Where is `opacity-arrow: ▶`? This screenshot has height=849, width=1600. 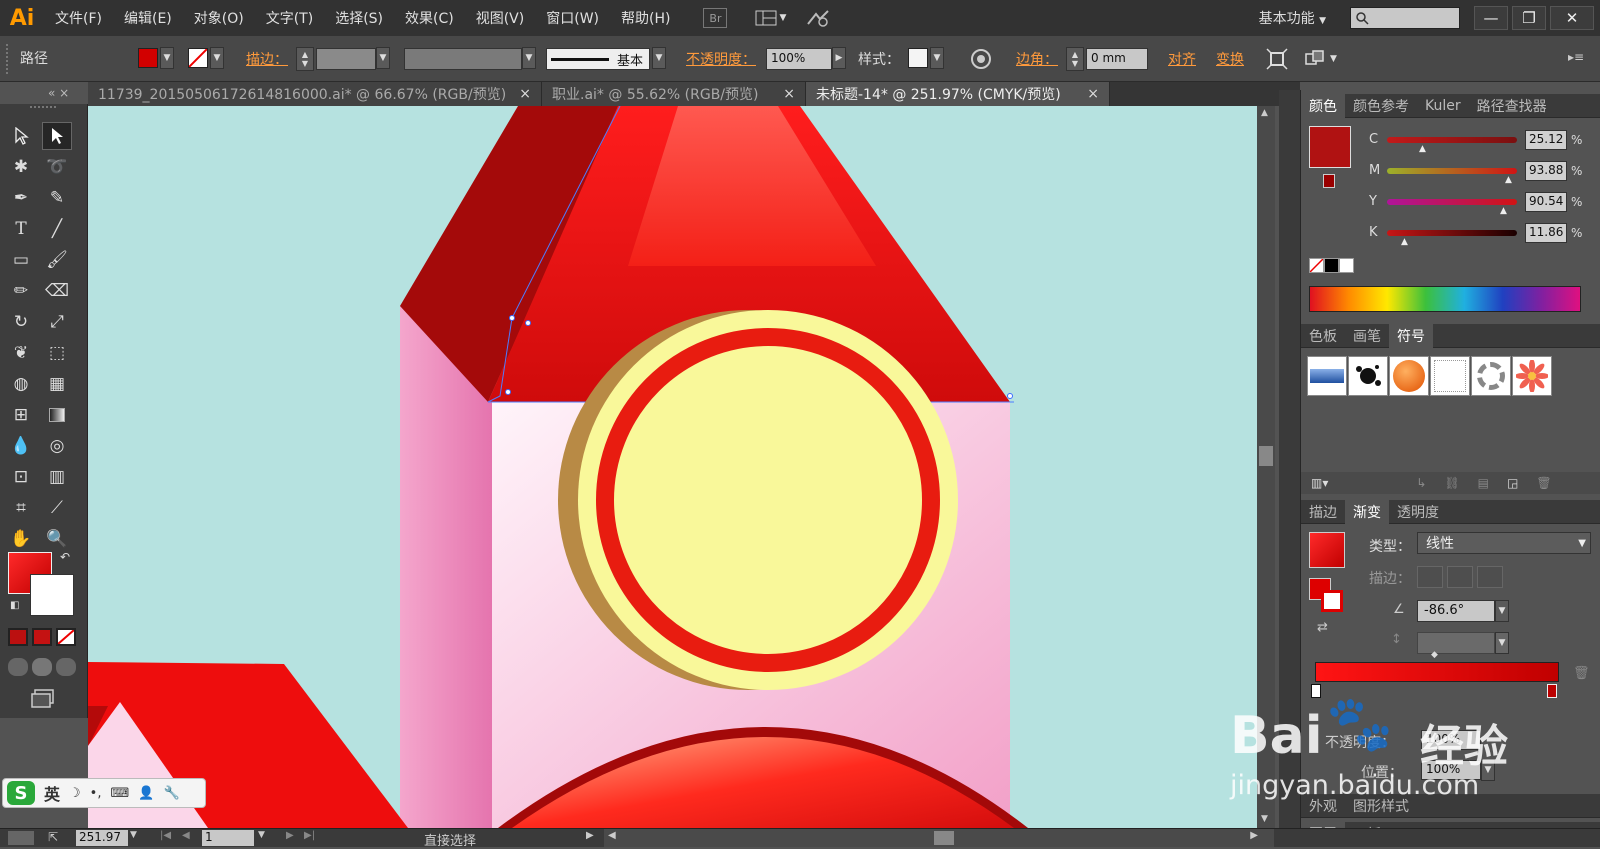 opacity-arrow: ▶ is located at coordinates (839, 58).